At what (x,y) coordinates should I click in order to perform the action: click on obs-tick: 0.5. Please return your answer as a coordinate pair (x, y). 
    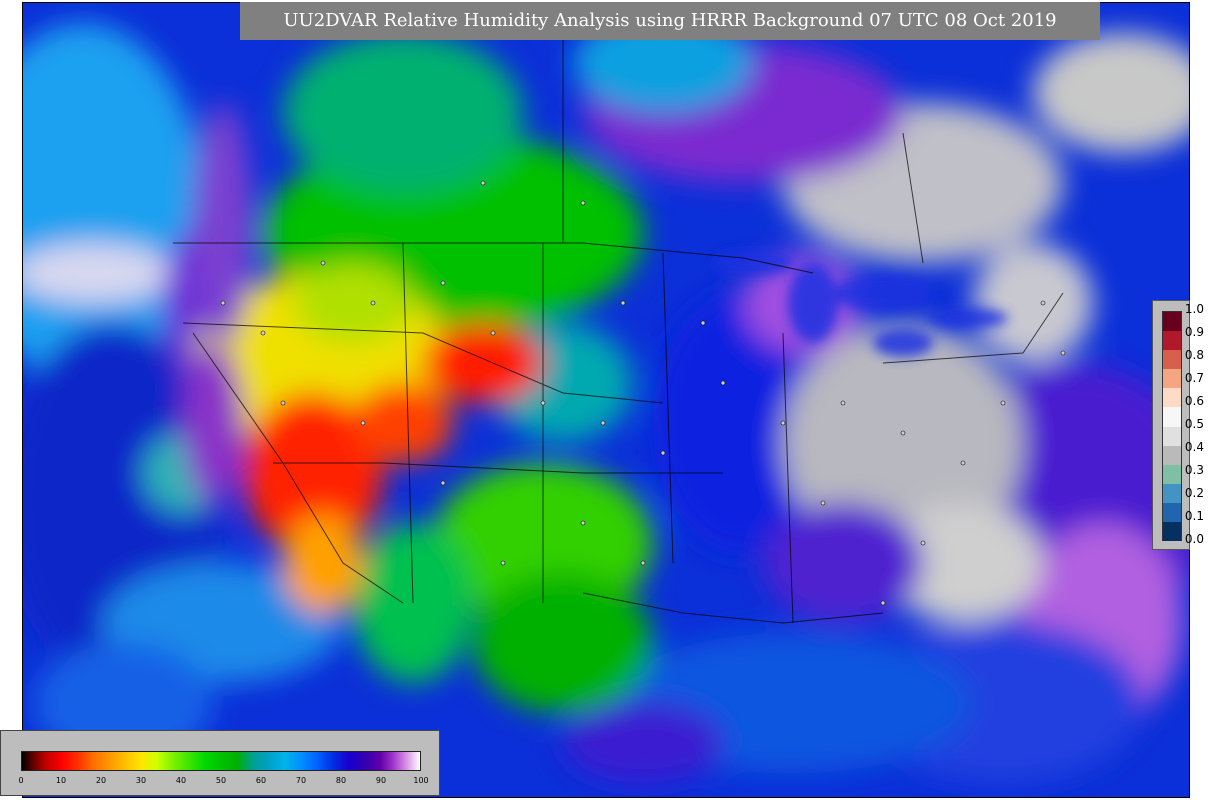
    Looking at the image, I should click on (1194, 424).